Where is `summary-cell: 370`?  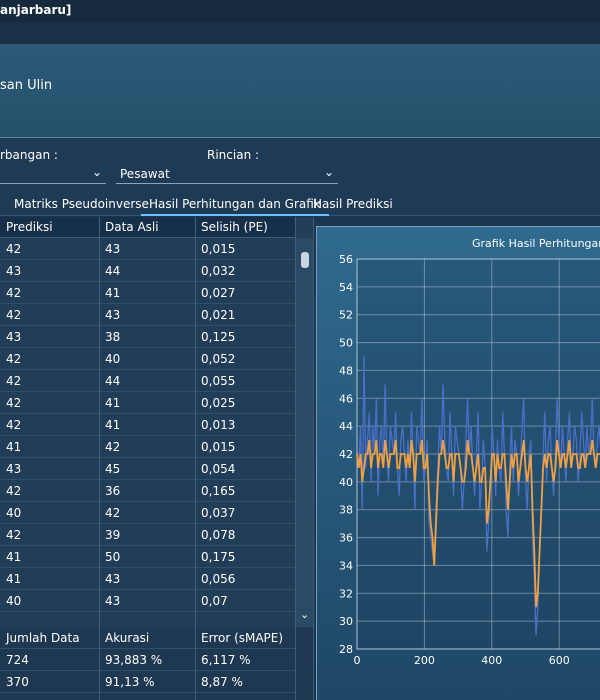
summary-cell: 370 is located at coordinates (17, 682).